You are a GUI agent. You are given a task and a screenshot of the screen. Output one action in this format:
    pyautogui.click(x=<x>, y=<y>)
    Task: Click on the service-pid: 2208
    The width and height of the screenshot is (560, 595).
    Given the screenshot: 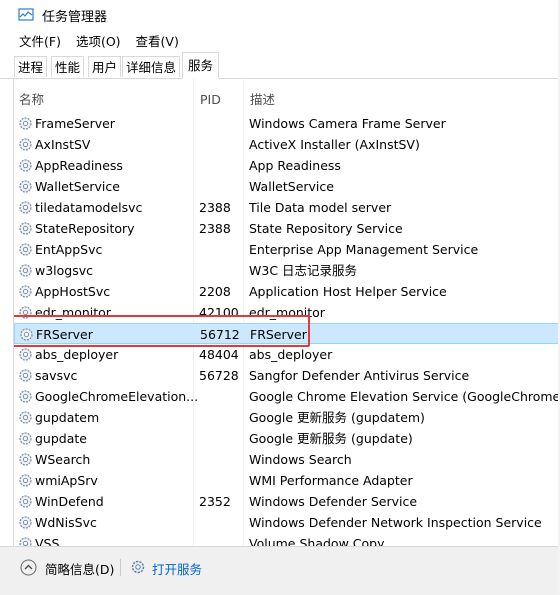 What is the action you would take?
    pyautogui.click(x=215, y=291)
    